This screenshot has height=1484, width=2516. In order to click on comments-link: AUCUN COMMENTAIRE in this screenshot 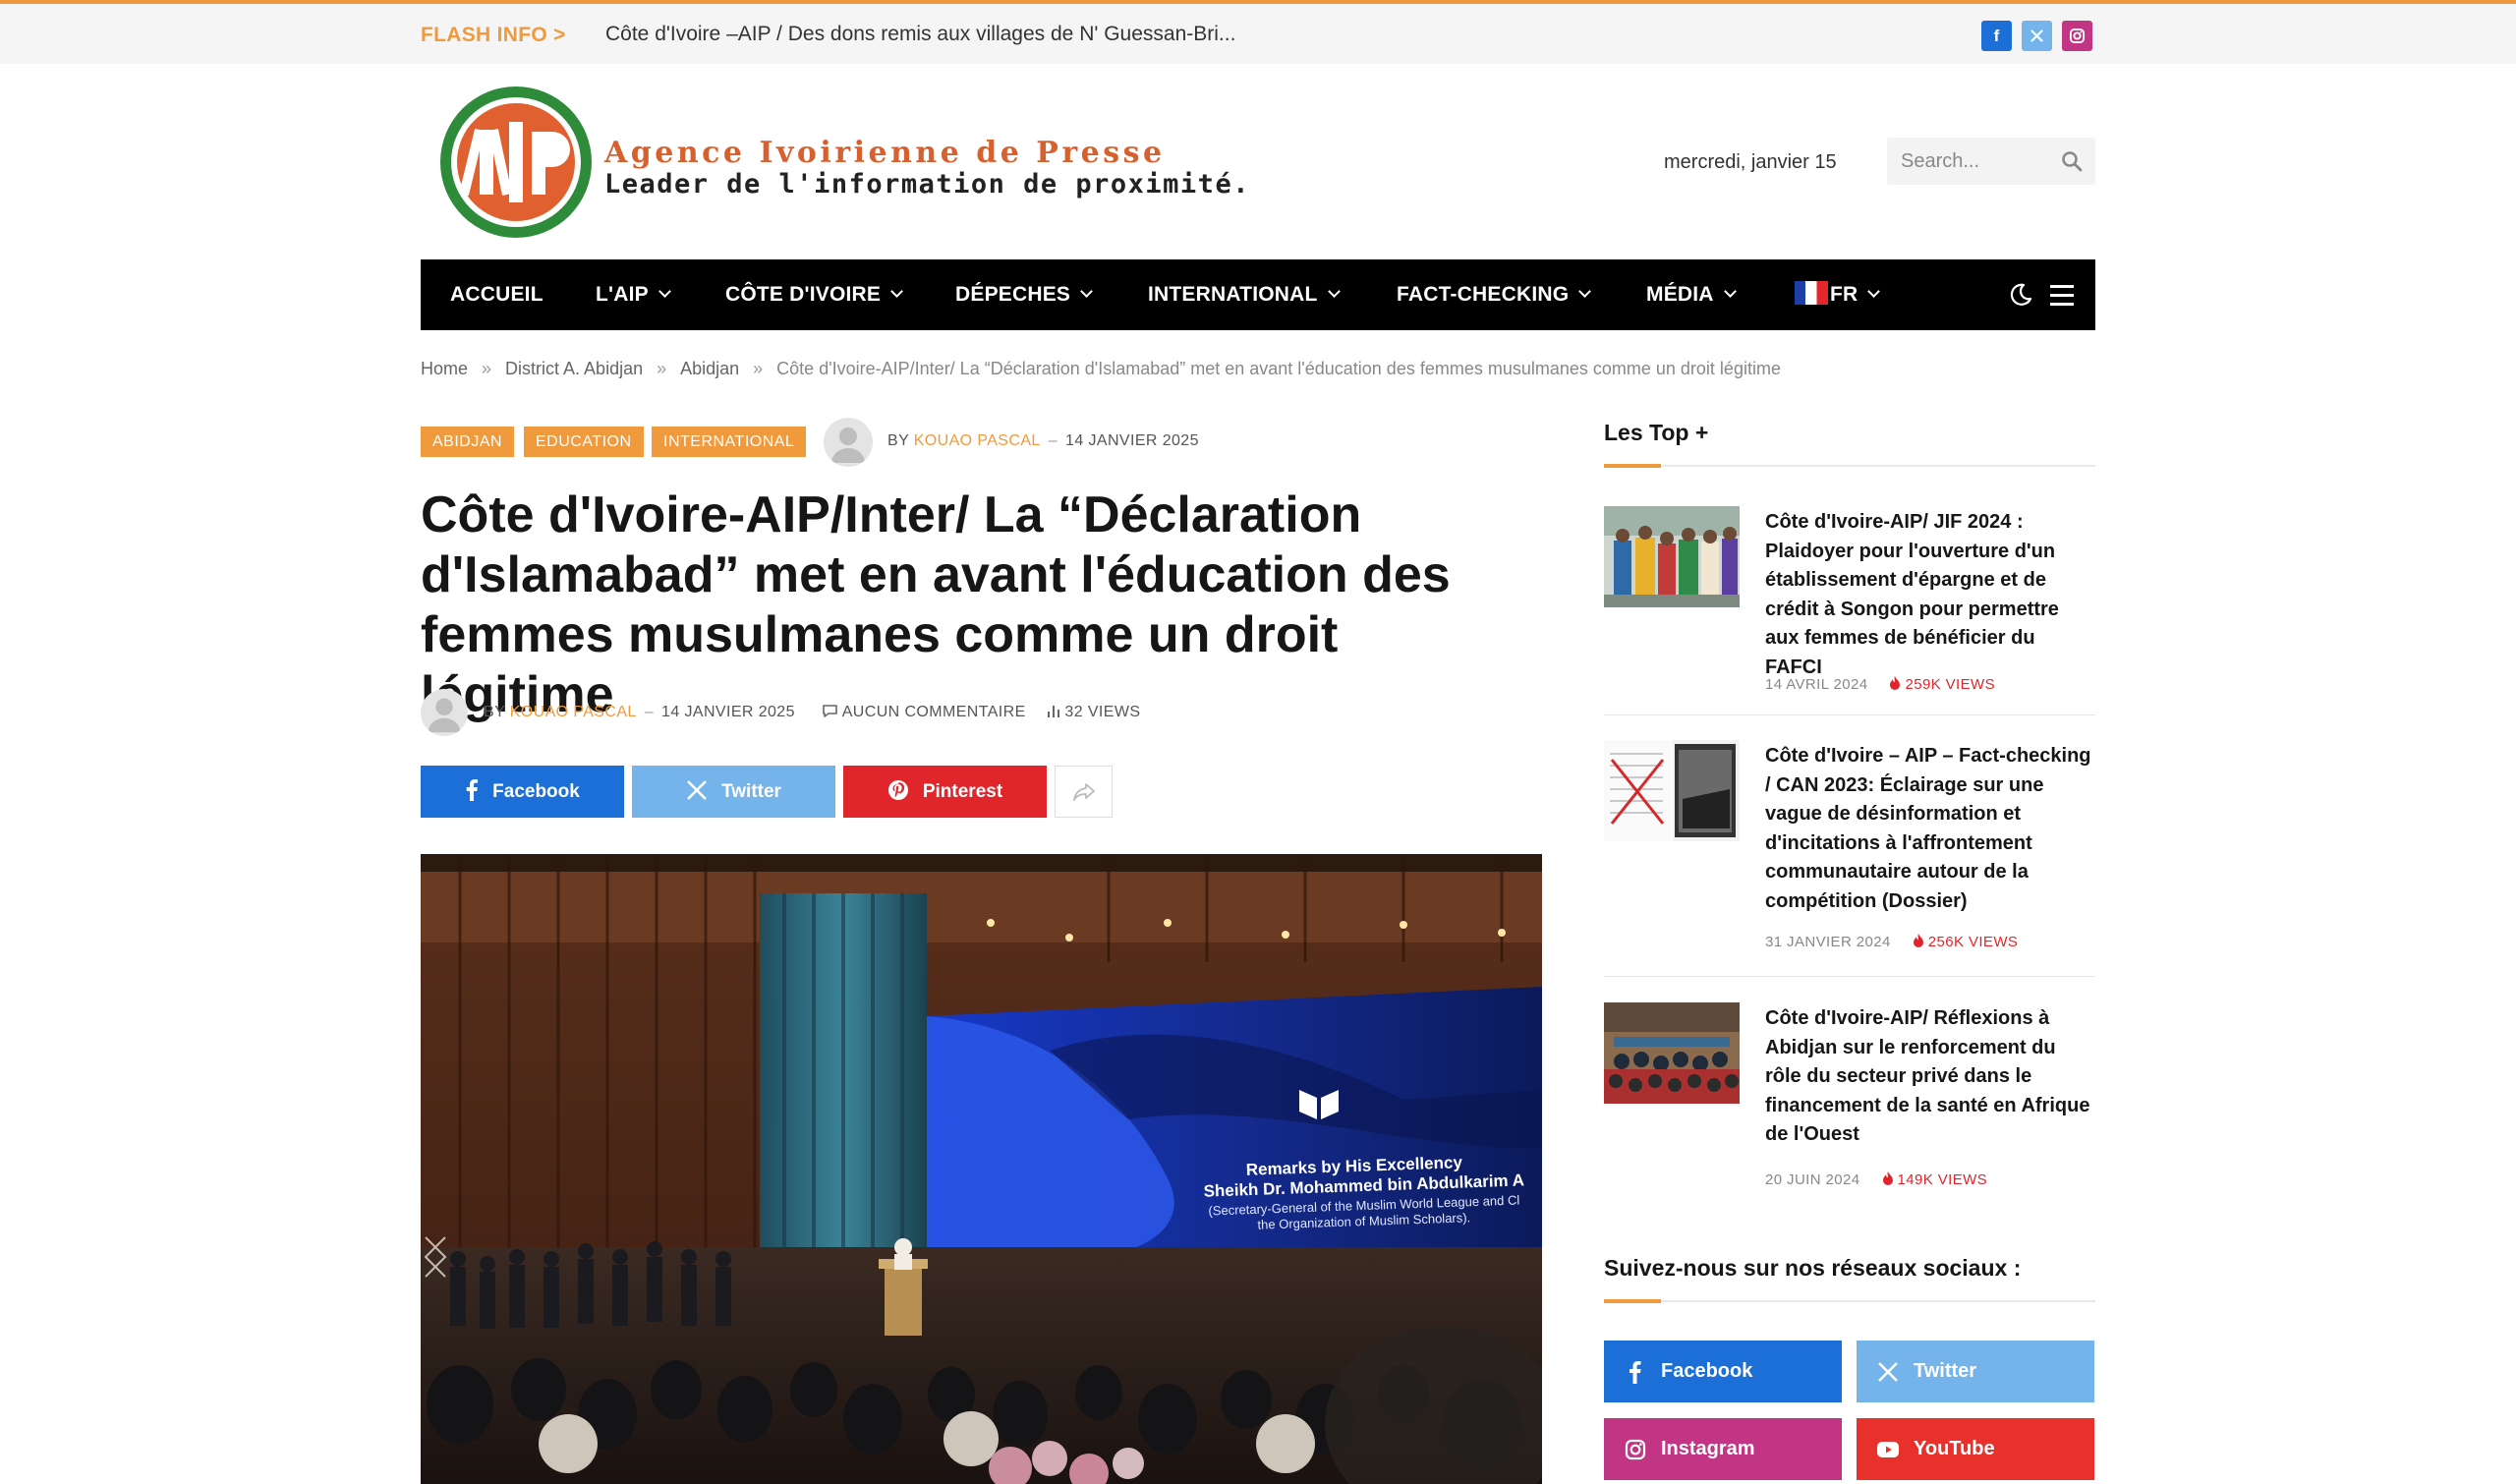, I will do `click(926, 712)`.